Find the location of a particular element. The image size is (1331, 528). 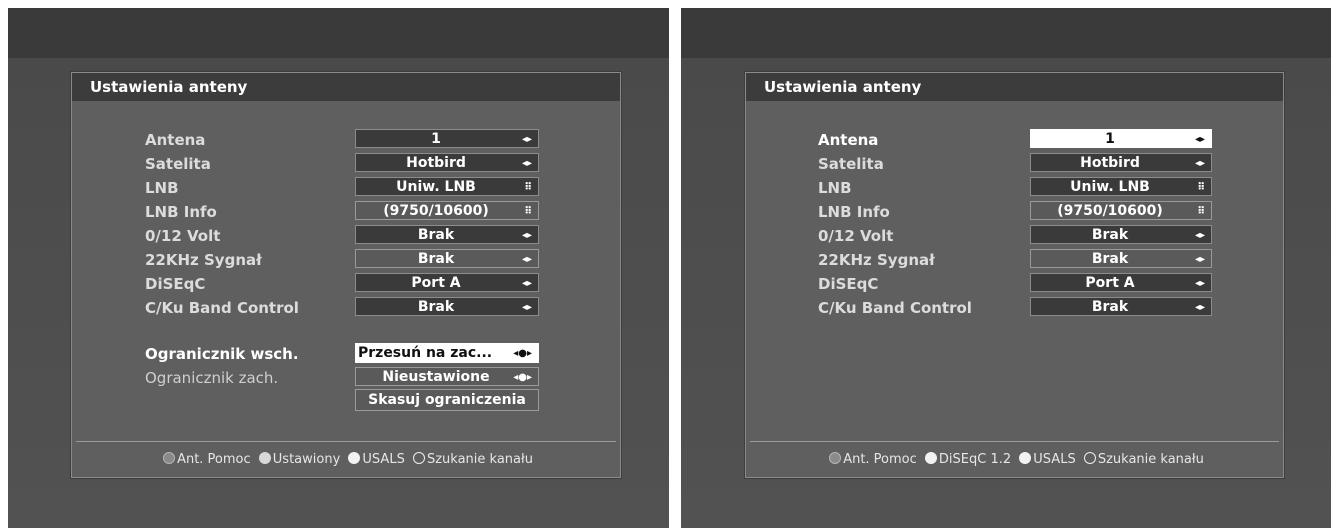

light-button-icon is located at coordinates (264, 458).